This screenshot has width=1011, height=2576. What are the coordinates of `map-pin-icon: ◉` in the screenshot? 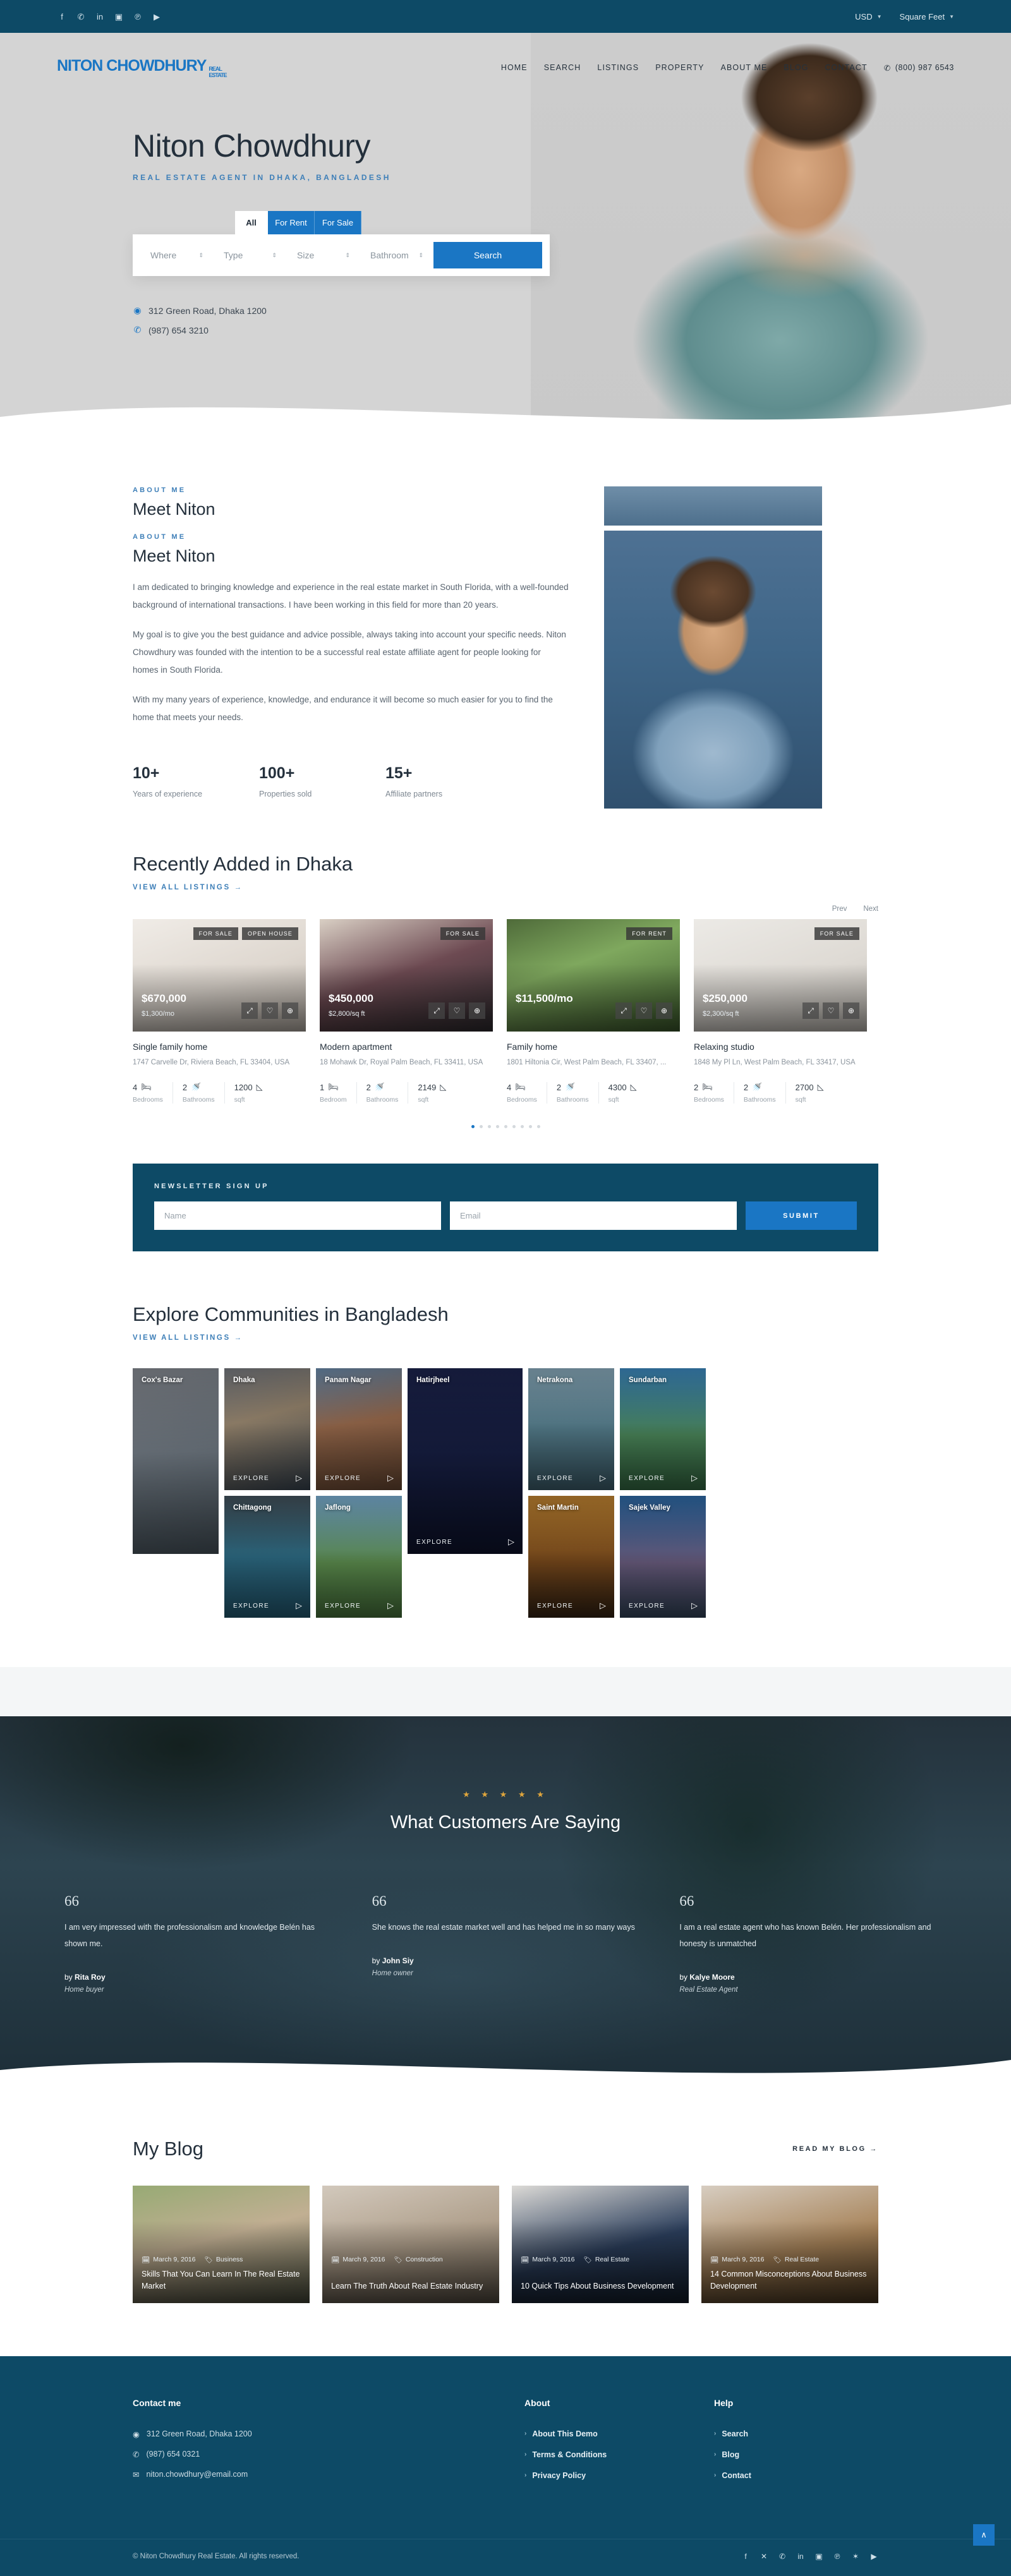 It's located at (137, 310).